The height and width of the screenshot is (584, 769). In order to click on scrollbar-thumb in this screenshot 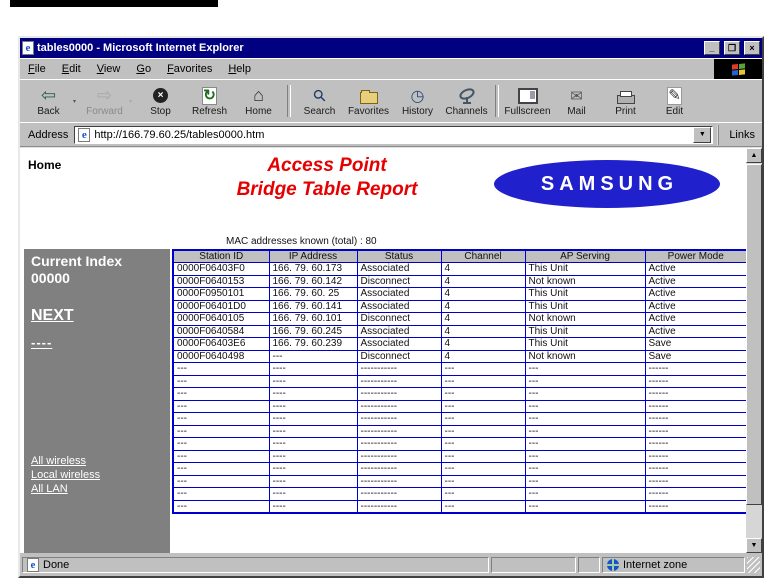, I will do `click(754, 335)`.